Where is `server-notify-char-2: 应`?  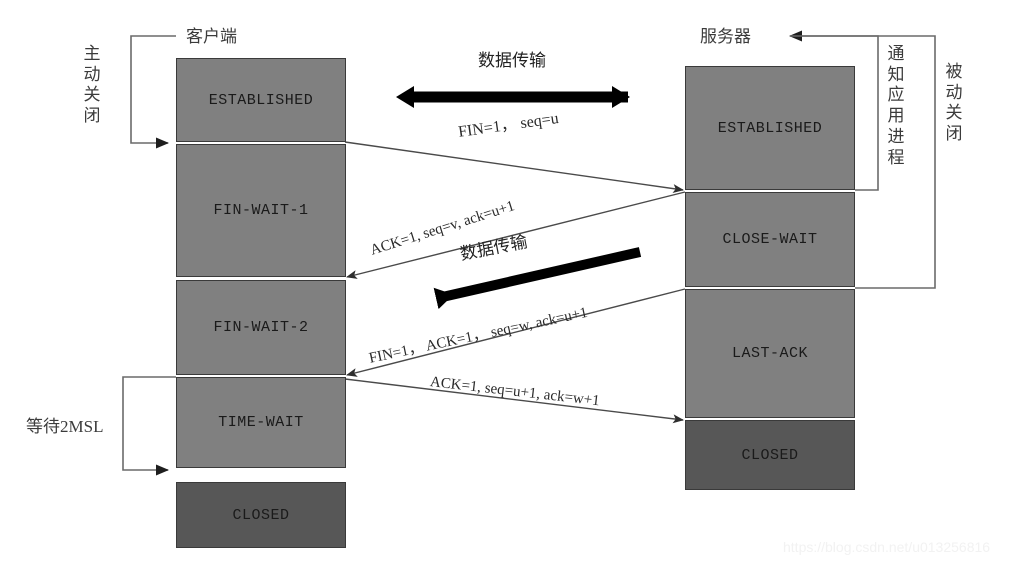
server-notify-char-2: 应 is located at coordinates (896, 95).